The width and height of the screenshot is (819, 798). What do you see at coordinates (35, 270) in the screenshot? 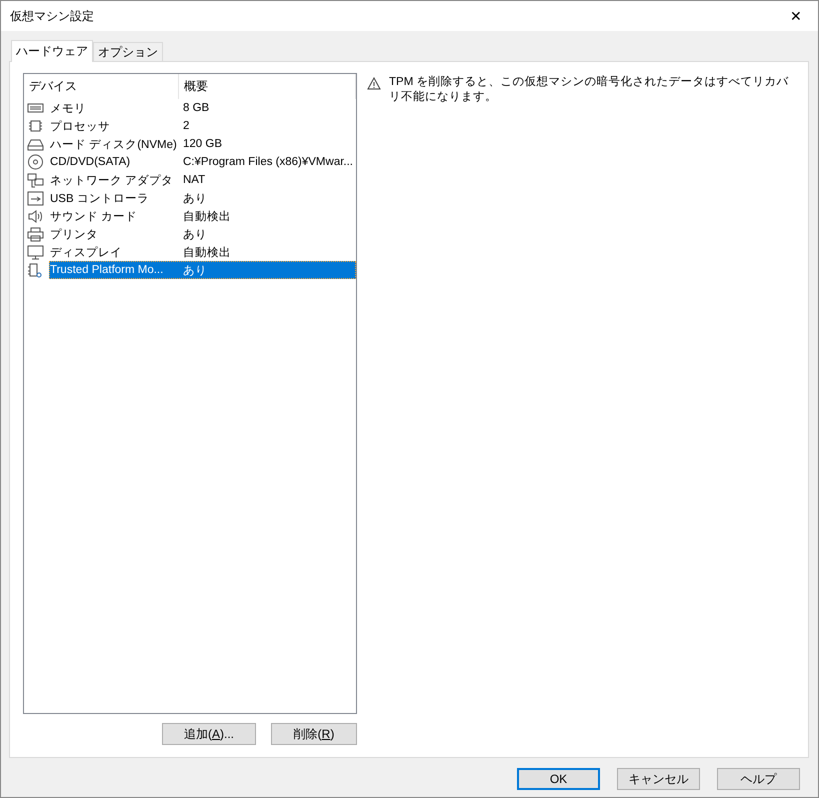
I see `tpm-icon` at bounding box center [35, 270].